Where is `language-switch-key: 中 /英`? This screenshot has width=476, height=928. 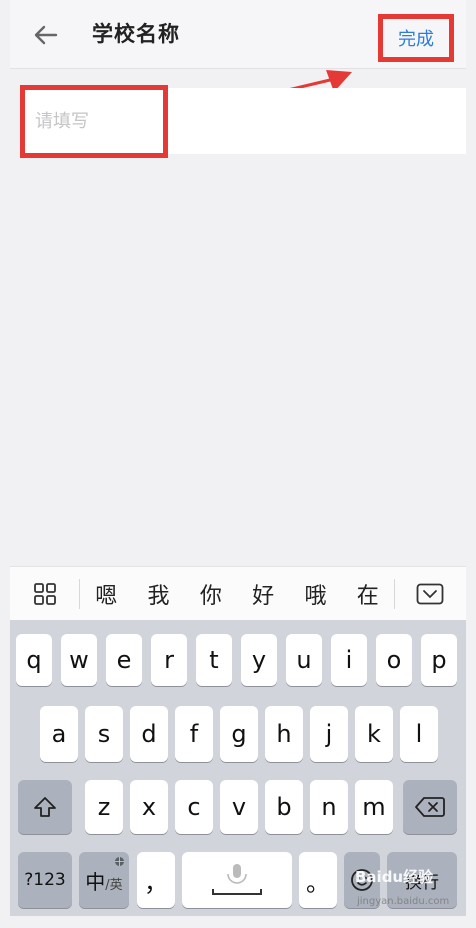 language-switch-key: 中 /英 is located at coordinates (104, 880).